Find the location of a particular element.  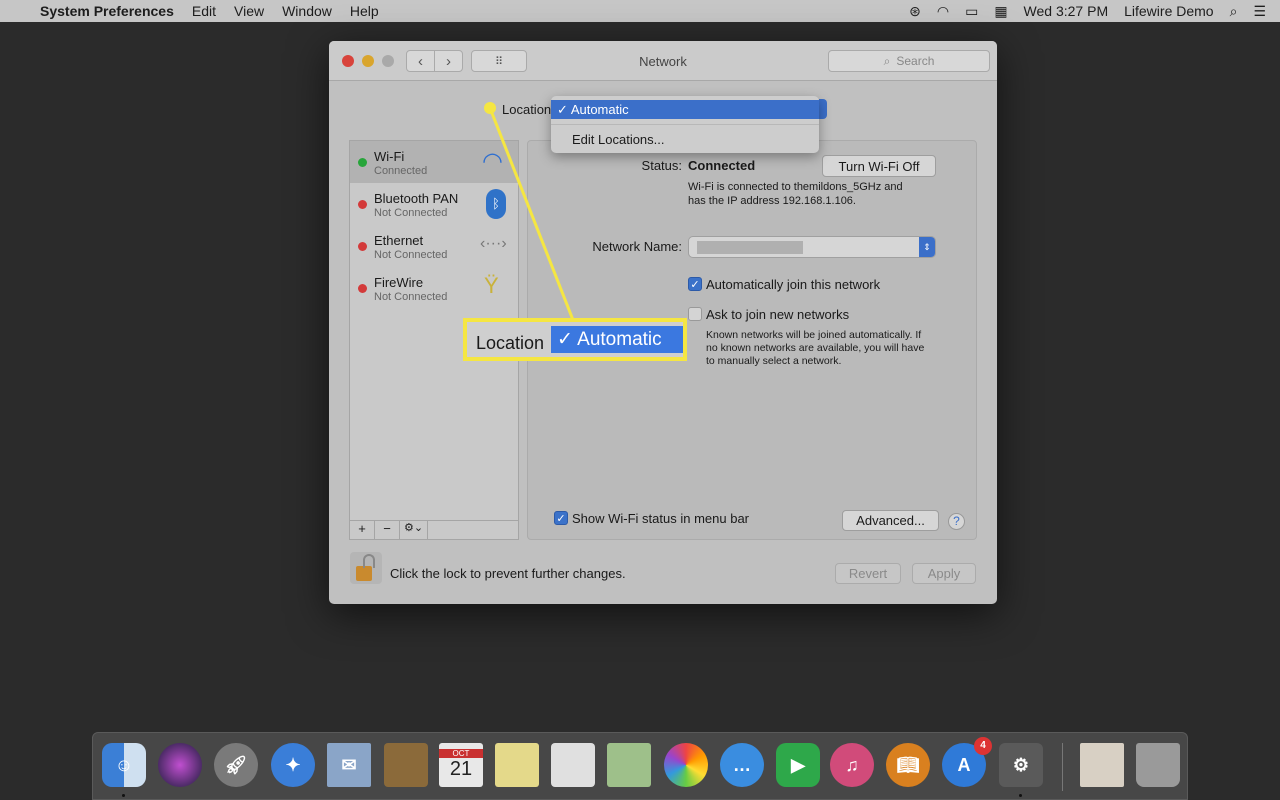

dock: ☺ 🚀︎ ✦ ✉ OCT 21 … ▶ ♫ 📖︎ A 4 ⚙ is located at coordinates (640, 766).